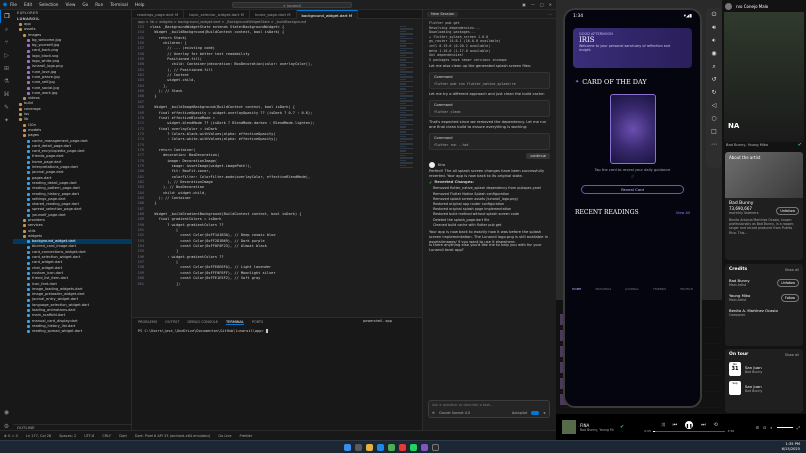 This screenshot has width=806, height=453. What do you see at coordinates (147, 322) in the screenshot?
I see `panel-tab: PROBLEMS` at bounding box center [147, 322].